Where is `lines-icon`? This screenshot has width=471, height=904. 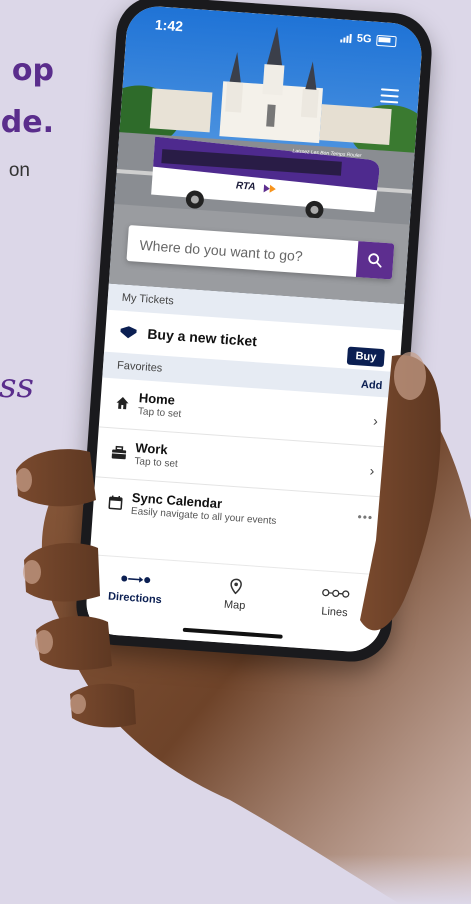
lines-icon is located at coordinates (336, 593).